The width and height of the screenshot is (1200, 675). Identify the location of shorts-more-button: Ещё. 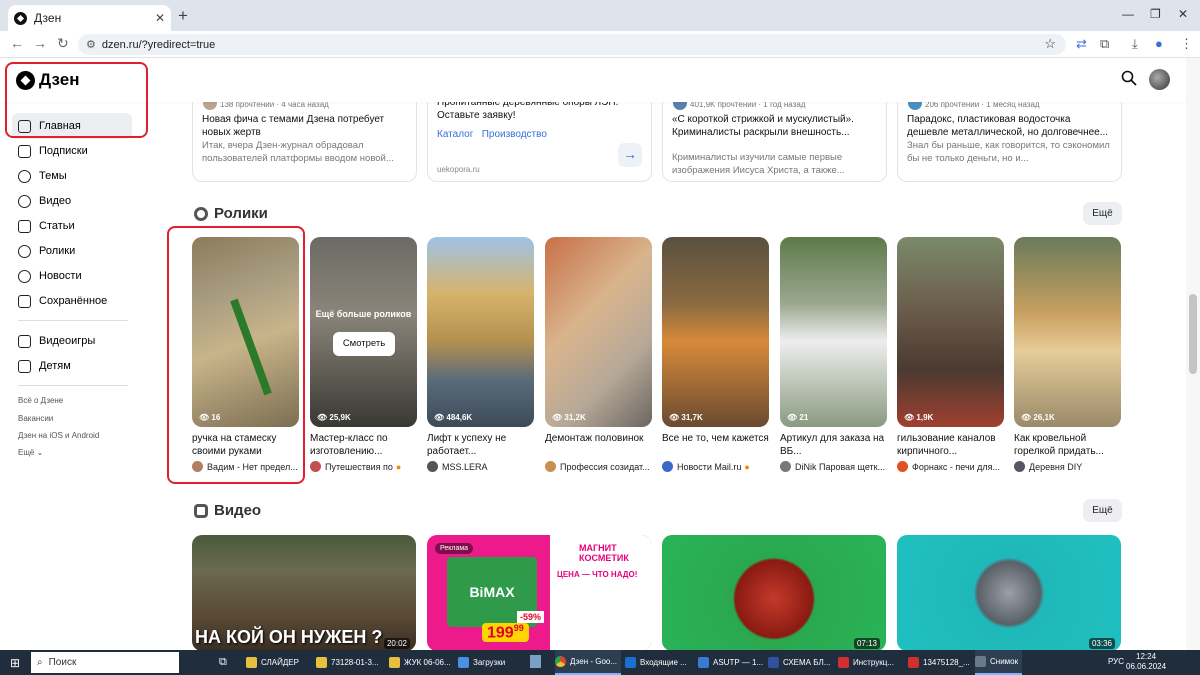
(1102, 213).